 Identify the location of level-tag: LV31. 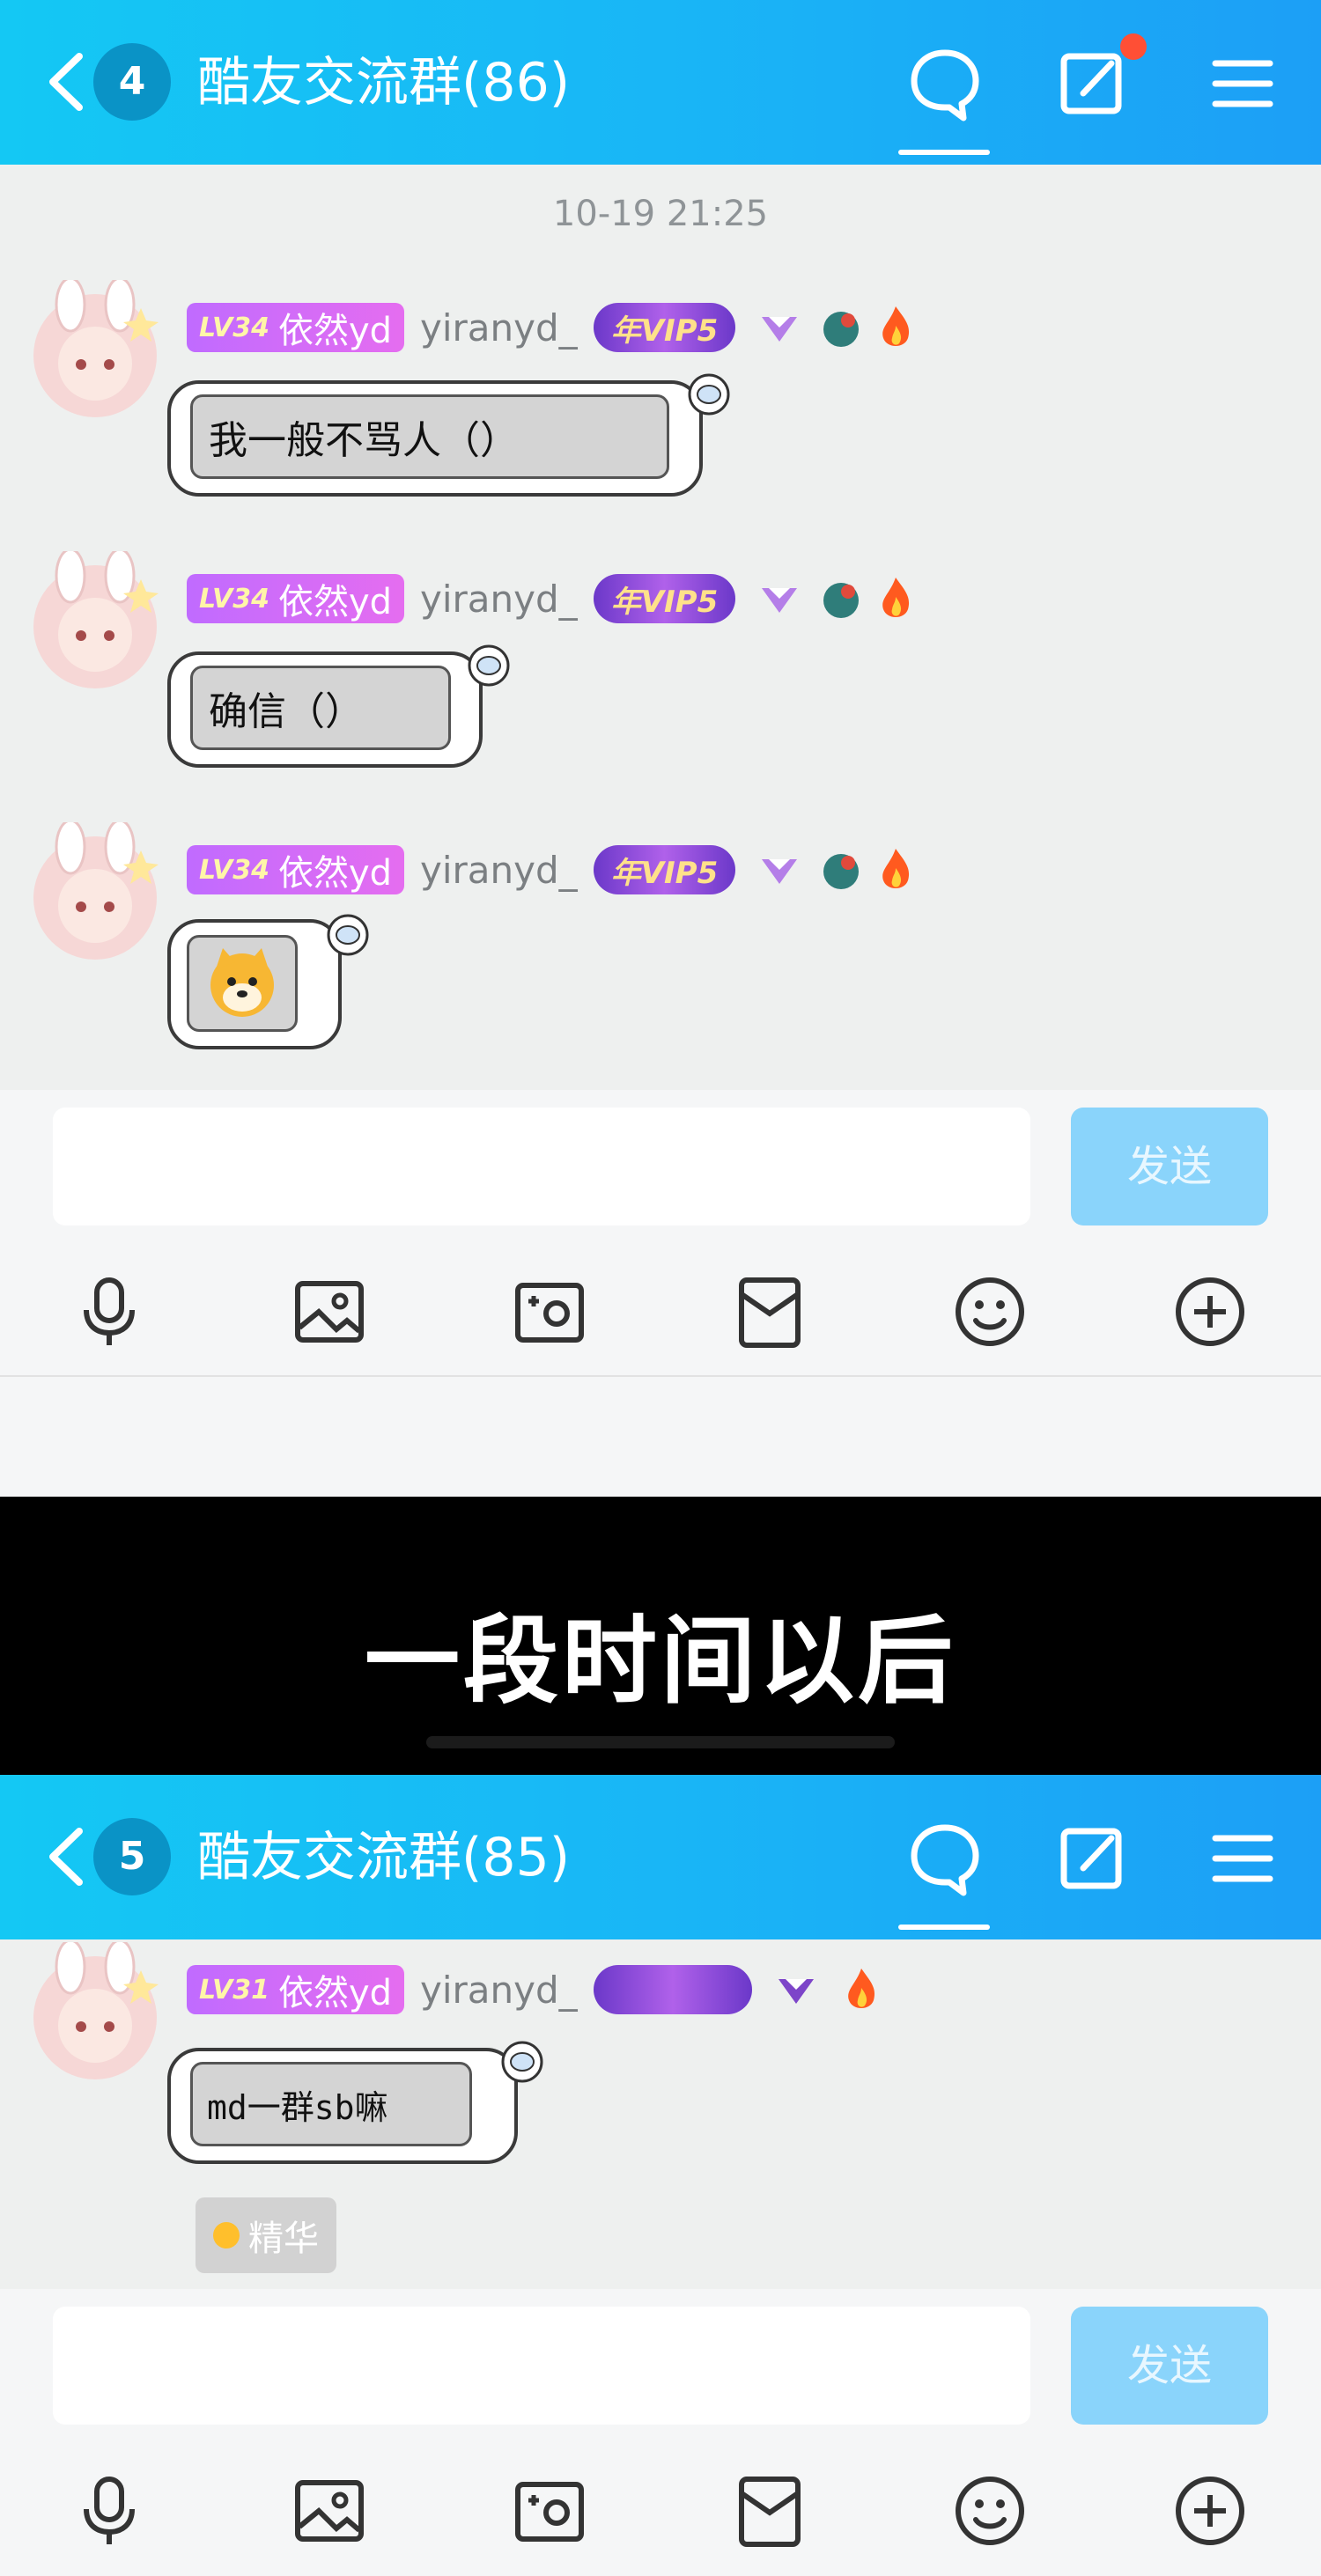
(234, 1990).